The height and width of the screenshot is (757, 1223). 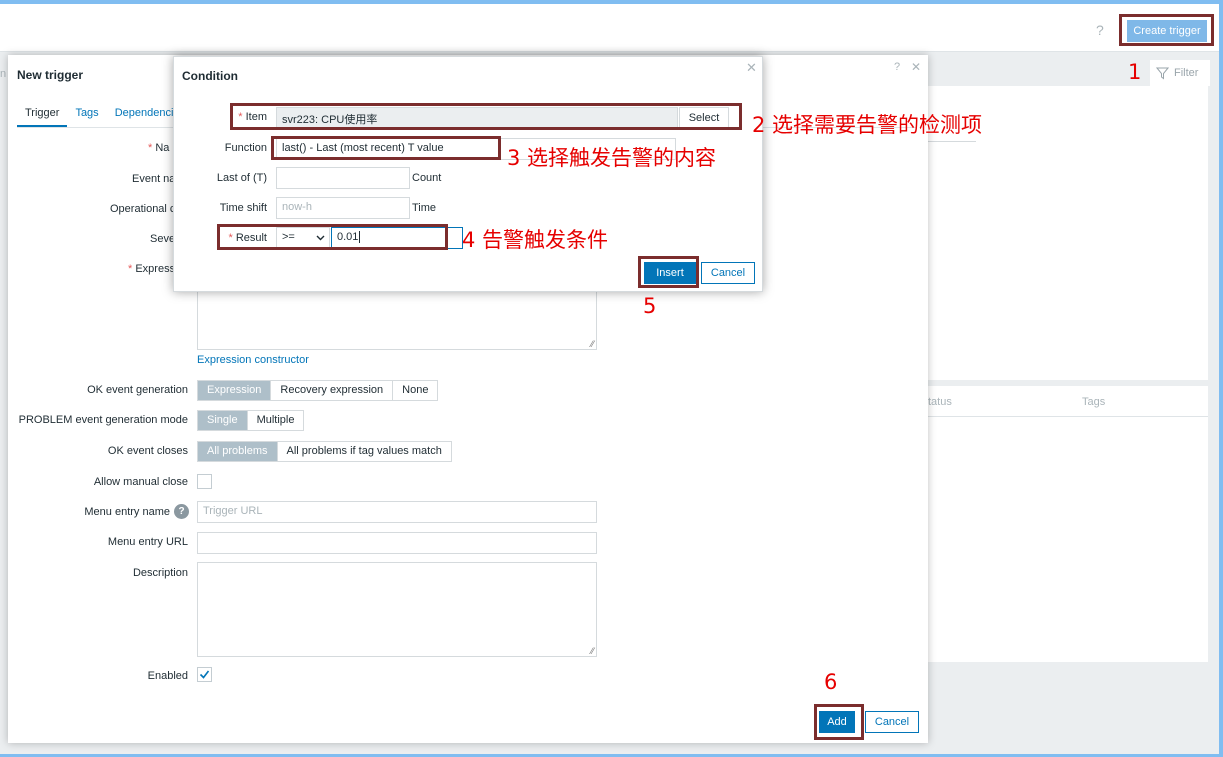 What do you see at coordinates (424, 208) in the screenshot?
I see `time-label: Time` at bounding box center [424, 208].